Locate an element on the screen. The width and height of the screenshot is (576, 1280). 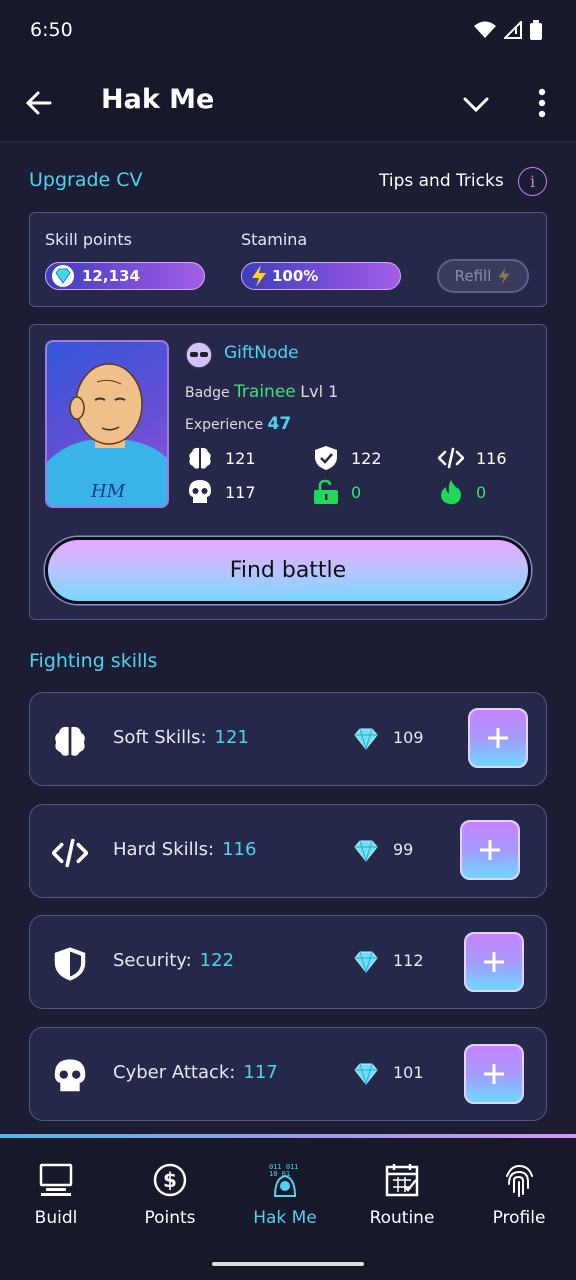
skill-cost: 109 is located at coordinates (408, 737).